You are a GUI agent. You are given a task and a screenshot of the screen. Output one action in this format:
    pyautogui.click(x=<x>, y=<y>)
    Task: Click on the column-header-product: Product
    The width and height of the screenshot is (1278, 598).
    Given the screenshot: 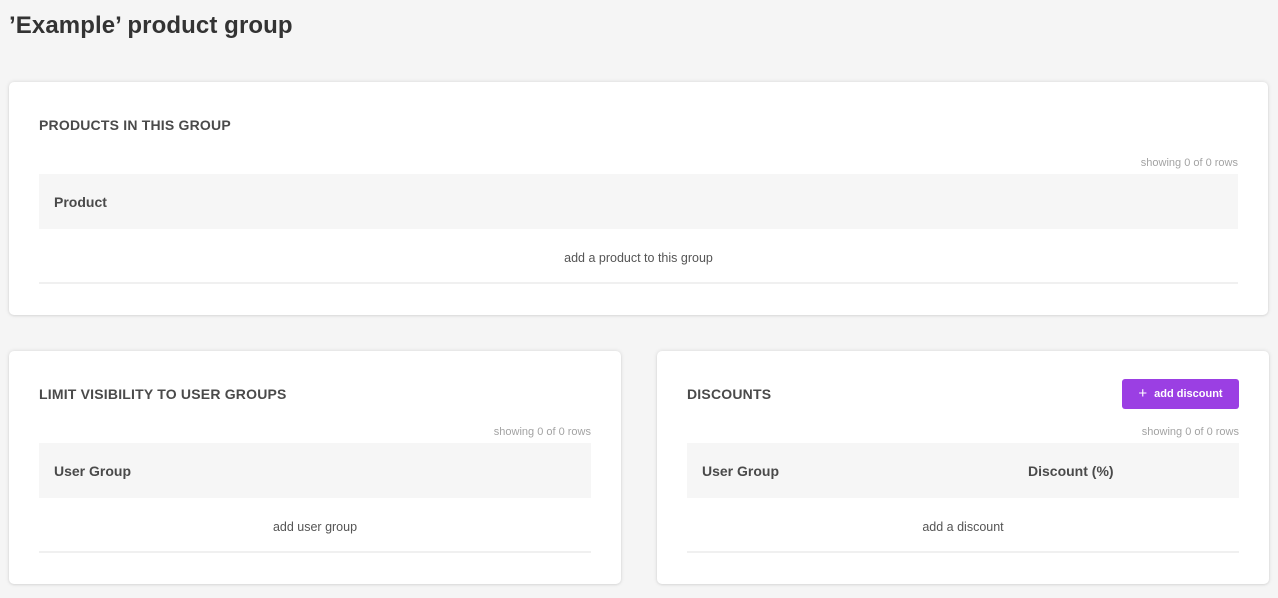 What is the action you would take?
    pyautogui.click(x=80, y=202)
    